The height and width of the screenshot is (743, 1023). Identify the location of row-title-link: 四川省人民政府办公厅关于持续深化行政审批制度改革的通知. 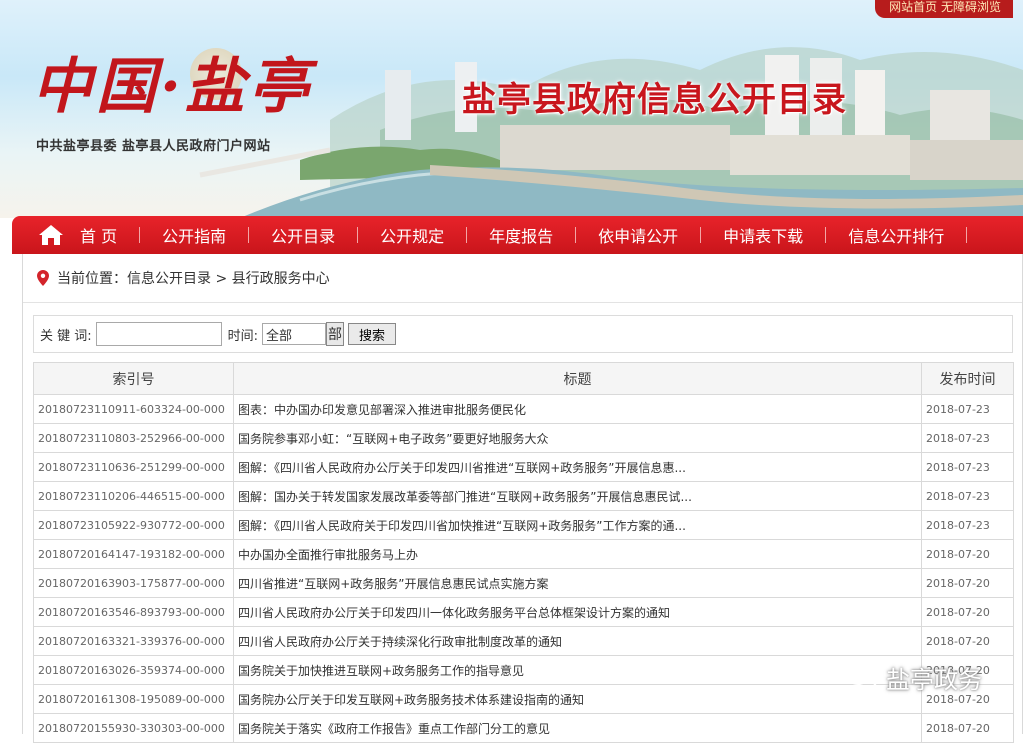
(577, 641).